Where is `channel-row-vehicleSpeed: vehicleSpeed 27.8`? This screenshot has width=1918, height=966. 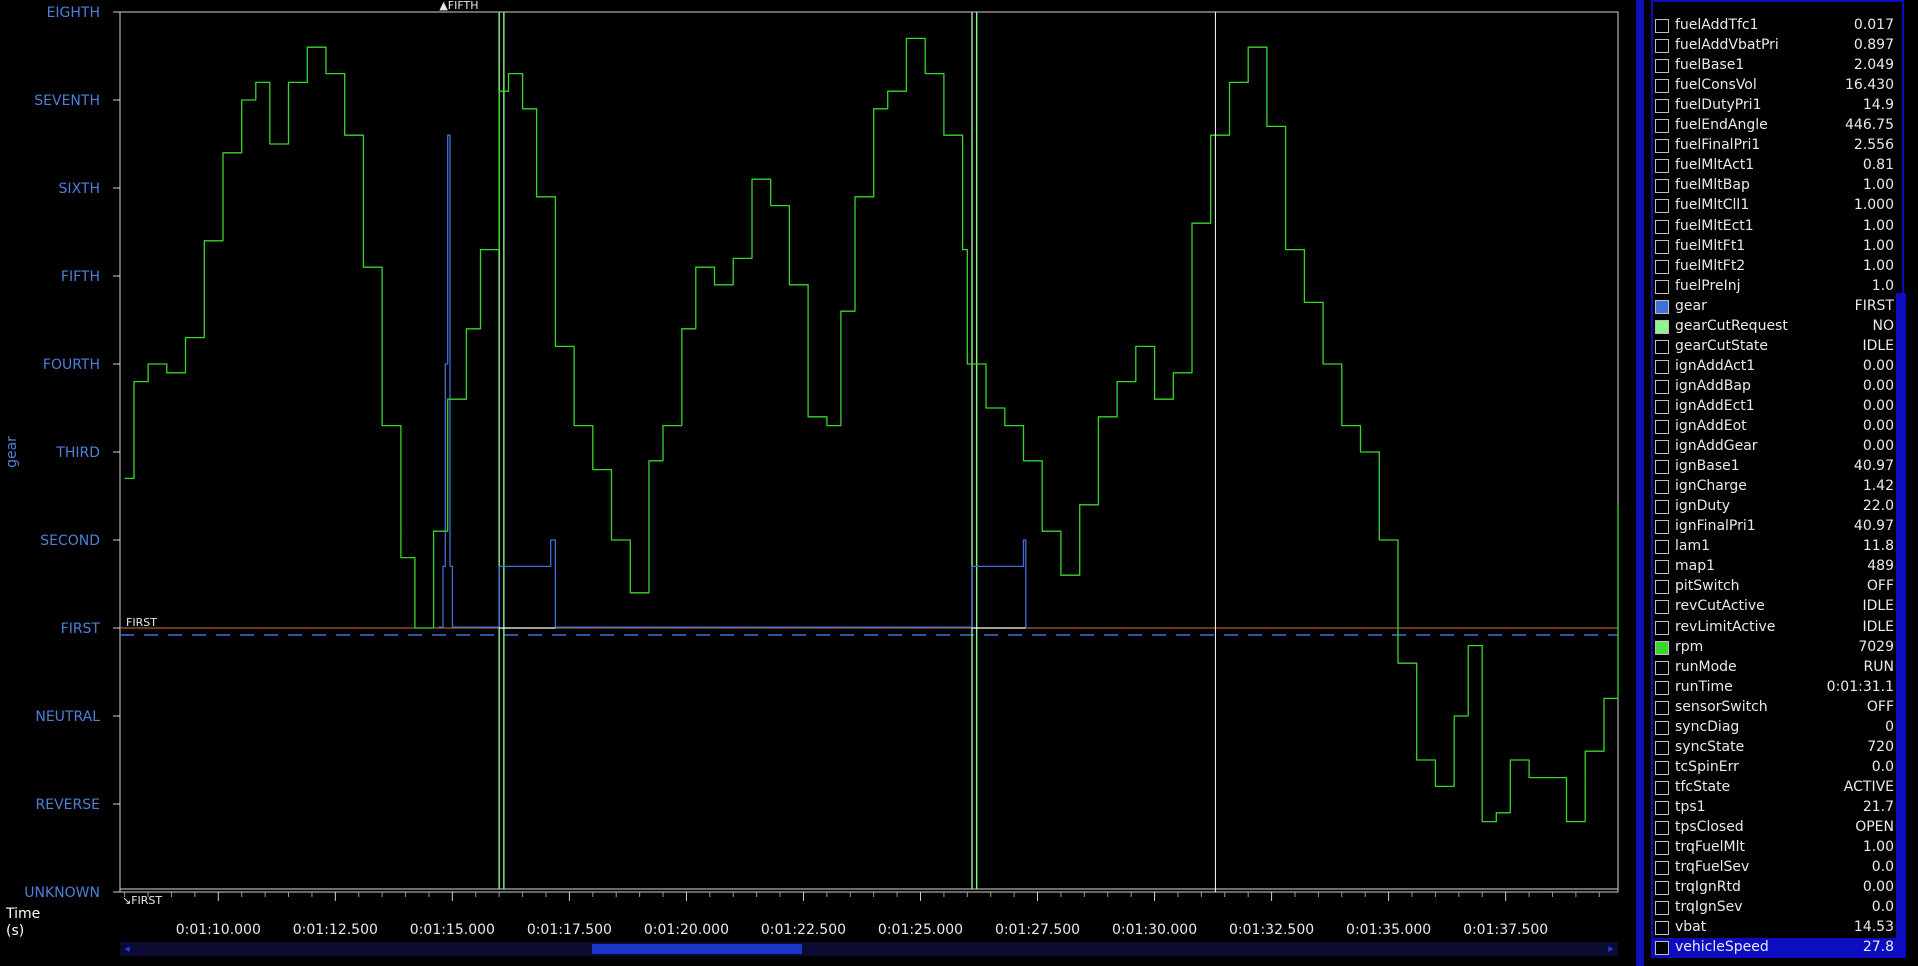 channel-row-vehicleSpeed: vehicleSpeed 27.8 is located at coordinates (1777, 947).